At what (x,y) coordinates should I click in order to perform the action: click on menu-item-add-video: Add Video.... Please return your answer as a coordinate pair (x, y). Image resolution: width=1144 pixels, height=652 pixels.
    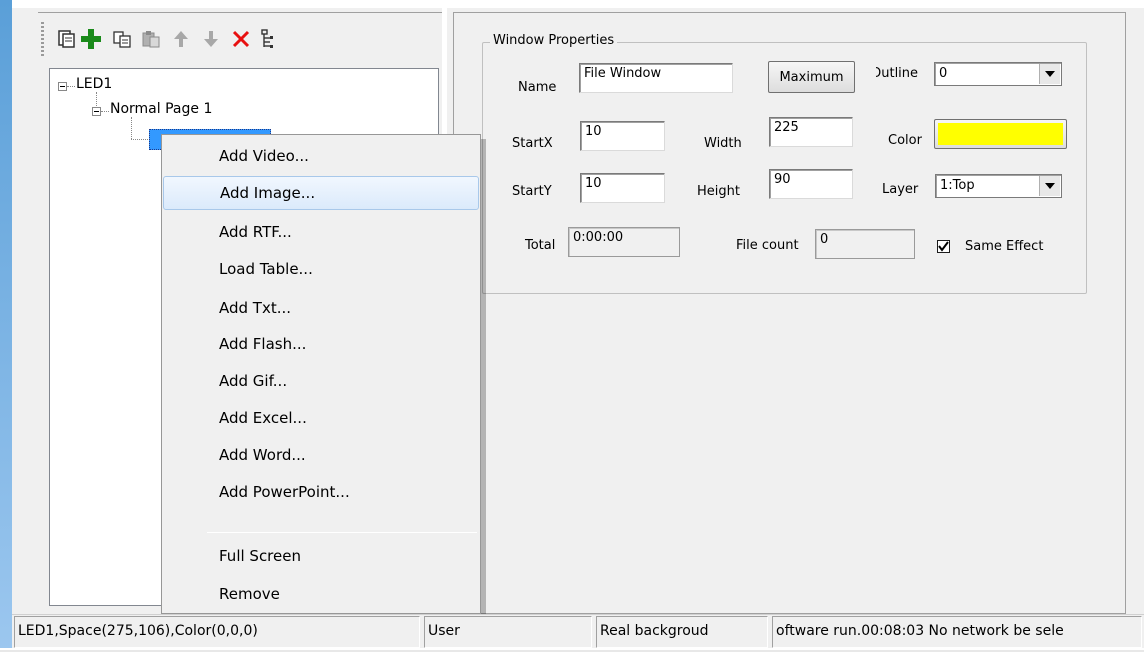
    Looking at the image, I should click on (321, 156).